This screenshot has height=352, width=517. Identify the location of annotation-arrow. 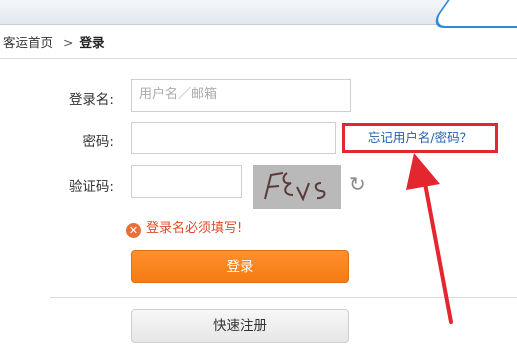
(429, 238).